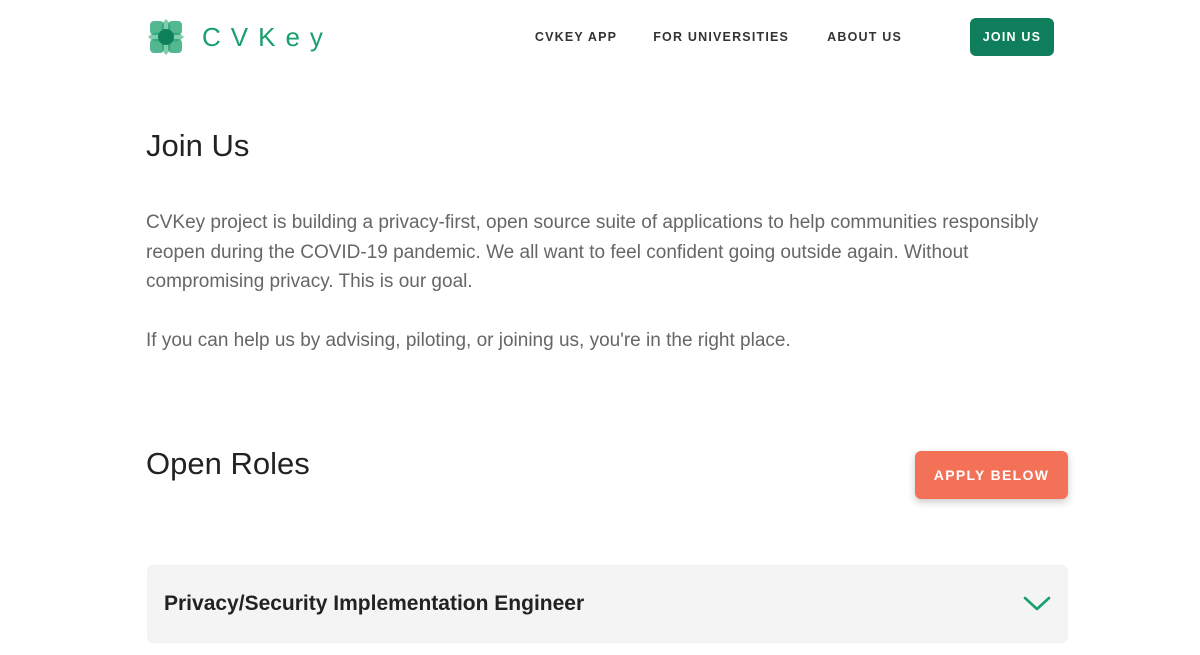 This screenshot has width=1200, height=655. What do you see at coordinates (1037, 603) in the screenshot?
I see `chevron-down-icon` at bounding box center [1037, 603].